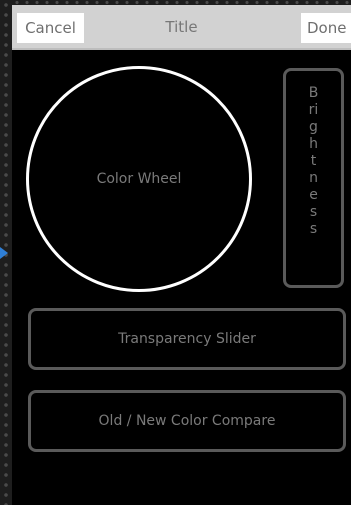  What do you see at coordinates (181, 27) in the screenshot?
I see `navigation-bar: Title Cancel Done` at bounding box center [181, 27].